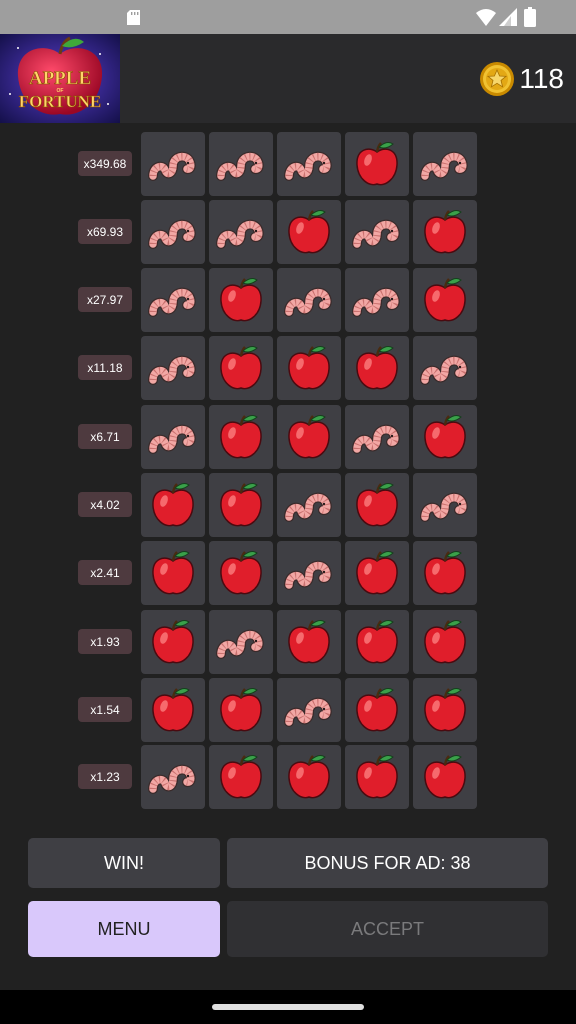  I want to click on signal-icon, so click(508, 17).